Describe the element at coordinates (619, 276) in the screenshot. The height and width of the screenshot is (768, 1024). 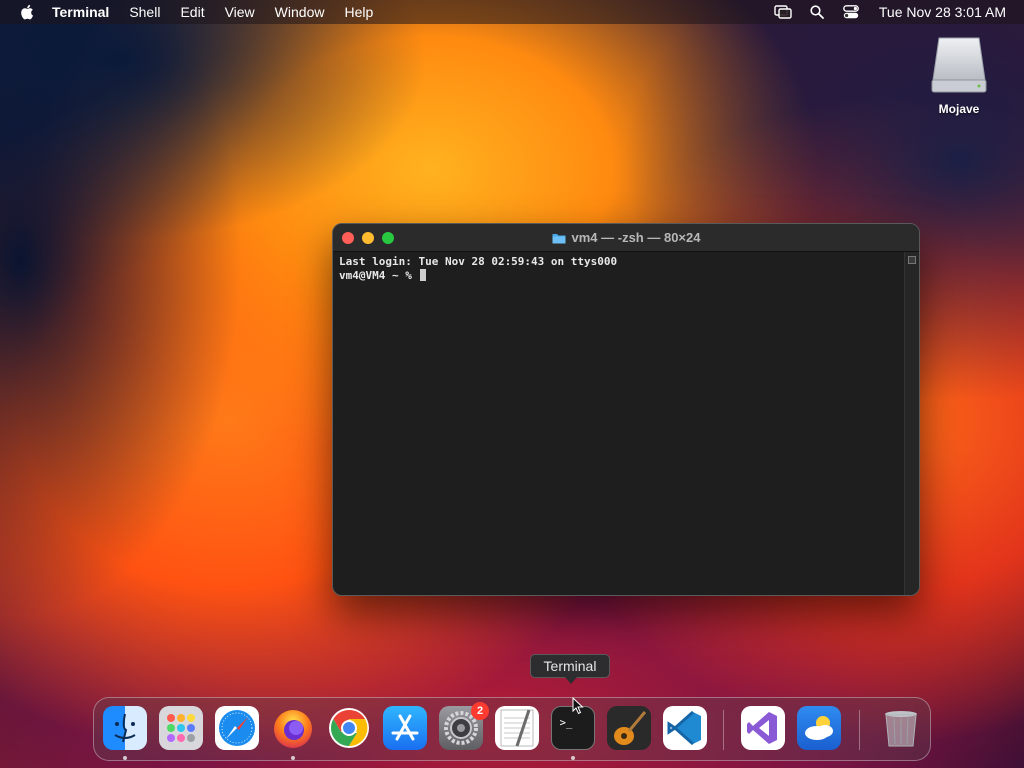
I see `terminal-line-prompt: vm4@VM4 ~ %` at that location.